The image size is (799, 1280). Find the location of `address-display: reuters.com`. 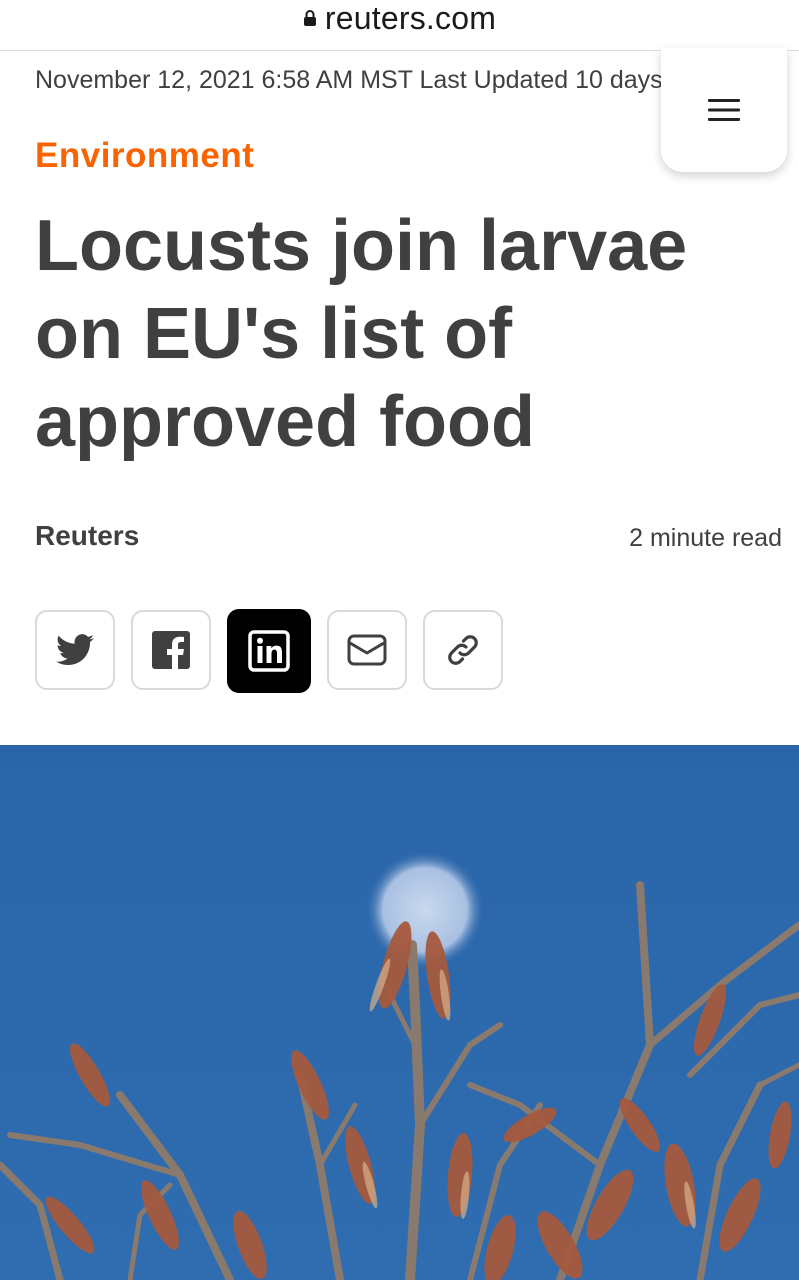

address-display: reuters.com is located at coordinates (399, 18).